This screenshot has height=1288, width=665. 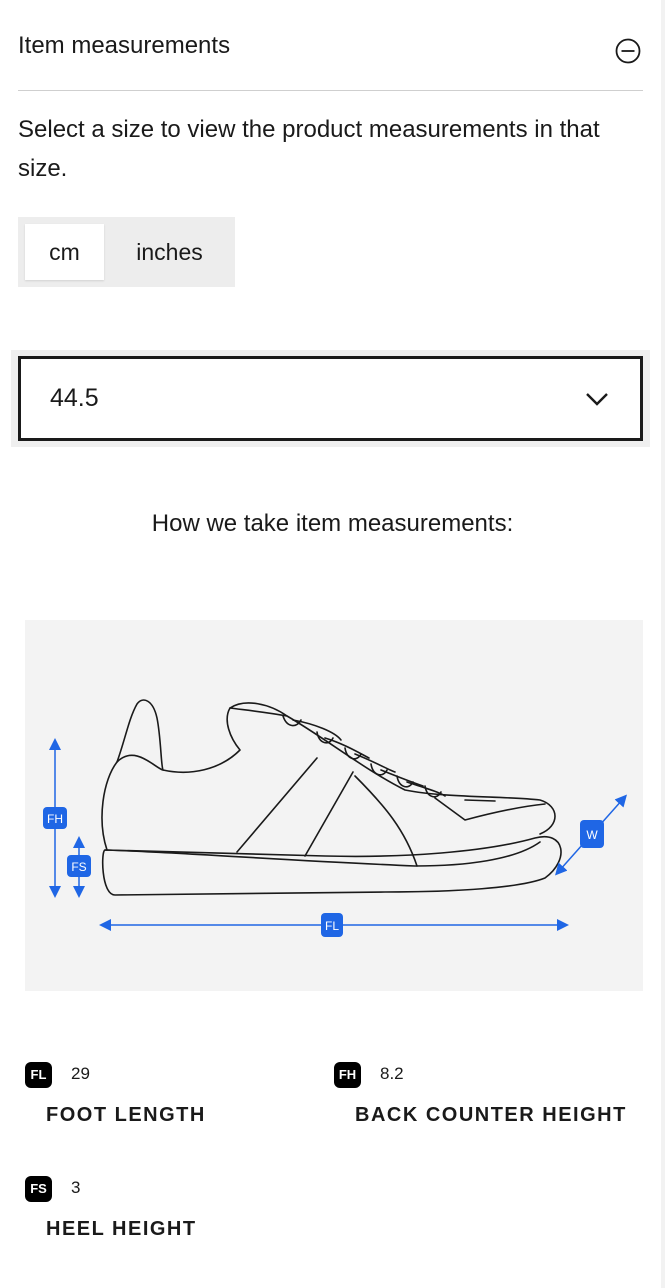 I want to click on size-select-wrapper: 44.5, so click(x=330, y=398).